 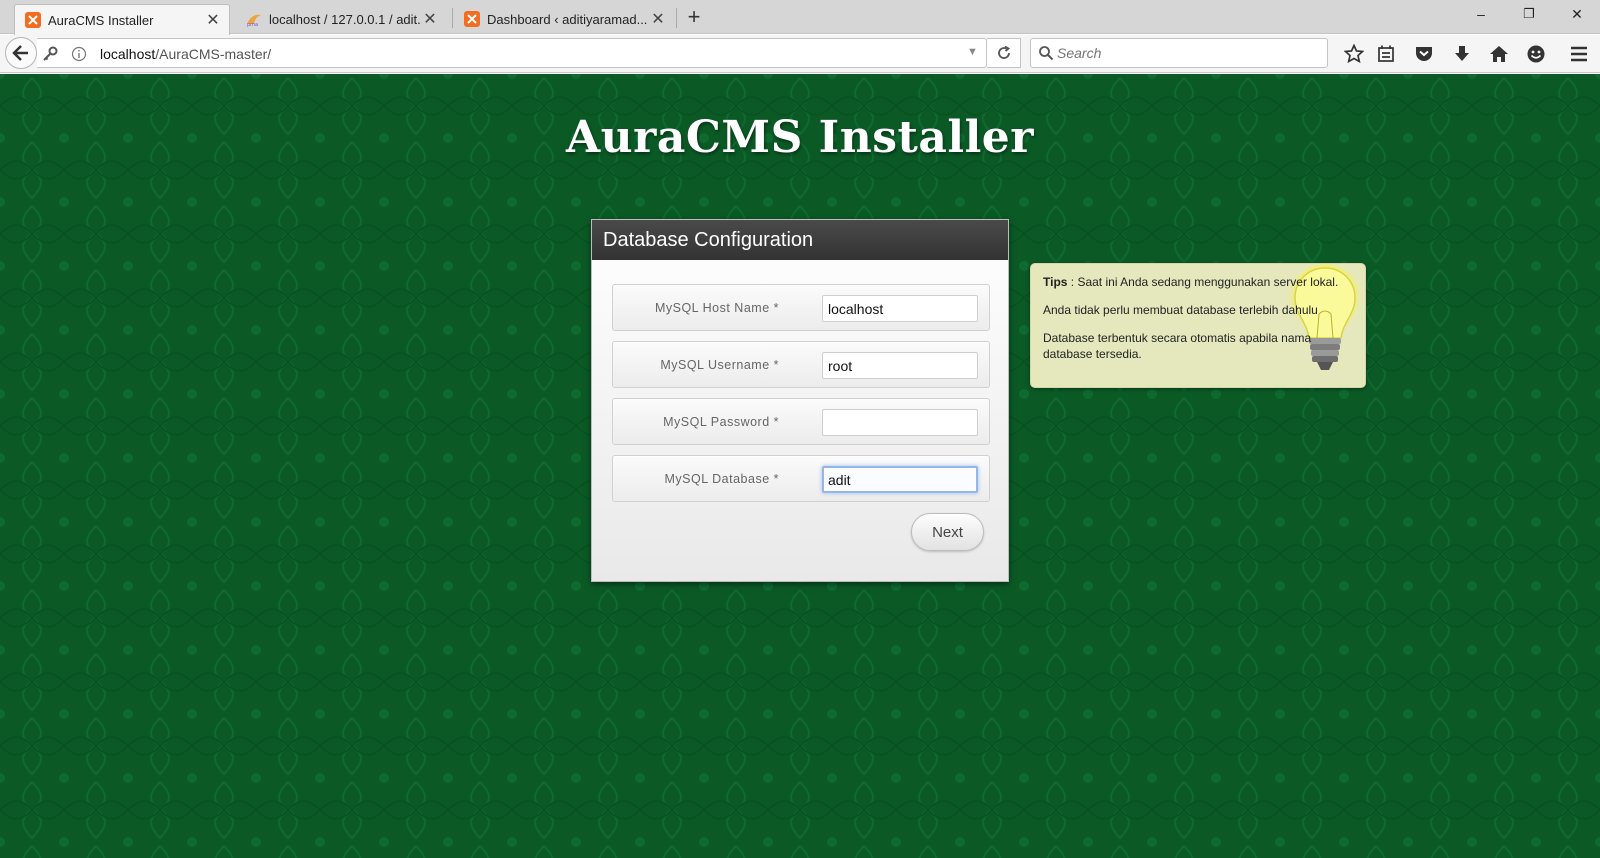 I want to click on svg-text: pma, so click(x=252, y=24).